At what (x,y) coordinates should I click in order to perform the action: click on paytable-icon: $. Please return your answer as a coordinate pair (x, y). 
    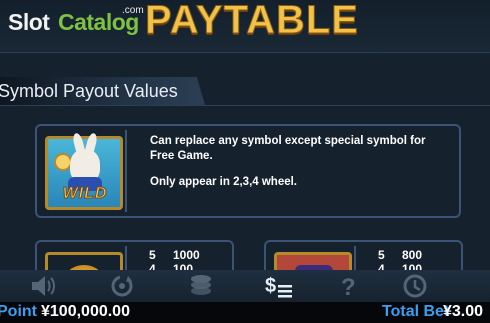
    Looking at the image, I should click on (280, 286).